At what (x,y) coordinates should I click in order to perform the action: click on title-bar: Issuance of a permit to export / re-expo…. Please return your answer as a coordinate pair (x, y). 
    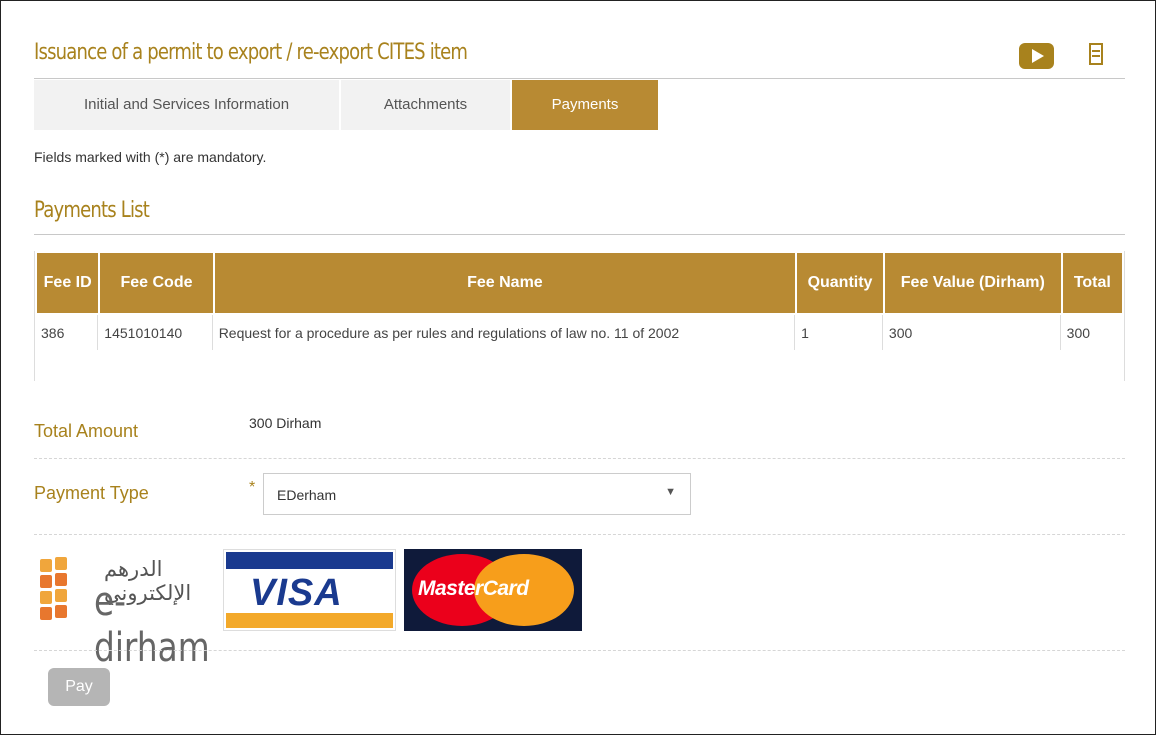
    Looking at the image, I should click on (579, 58).